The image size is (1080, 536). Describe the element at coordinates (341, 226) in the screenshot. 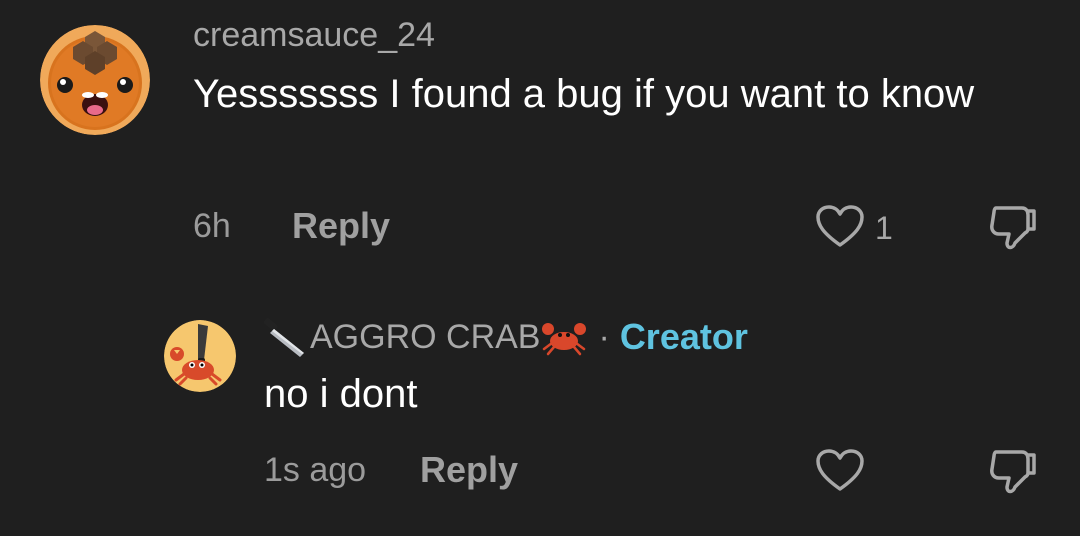

I see `comment-reply-button: Reply` at that location.